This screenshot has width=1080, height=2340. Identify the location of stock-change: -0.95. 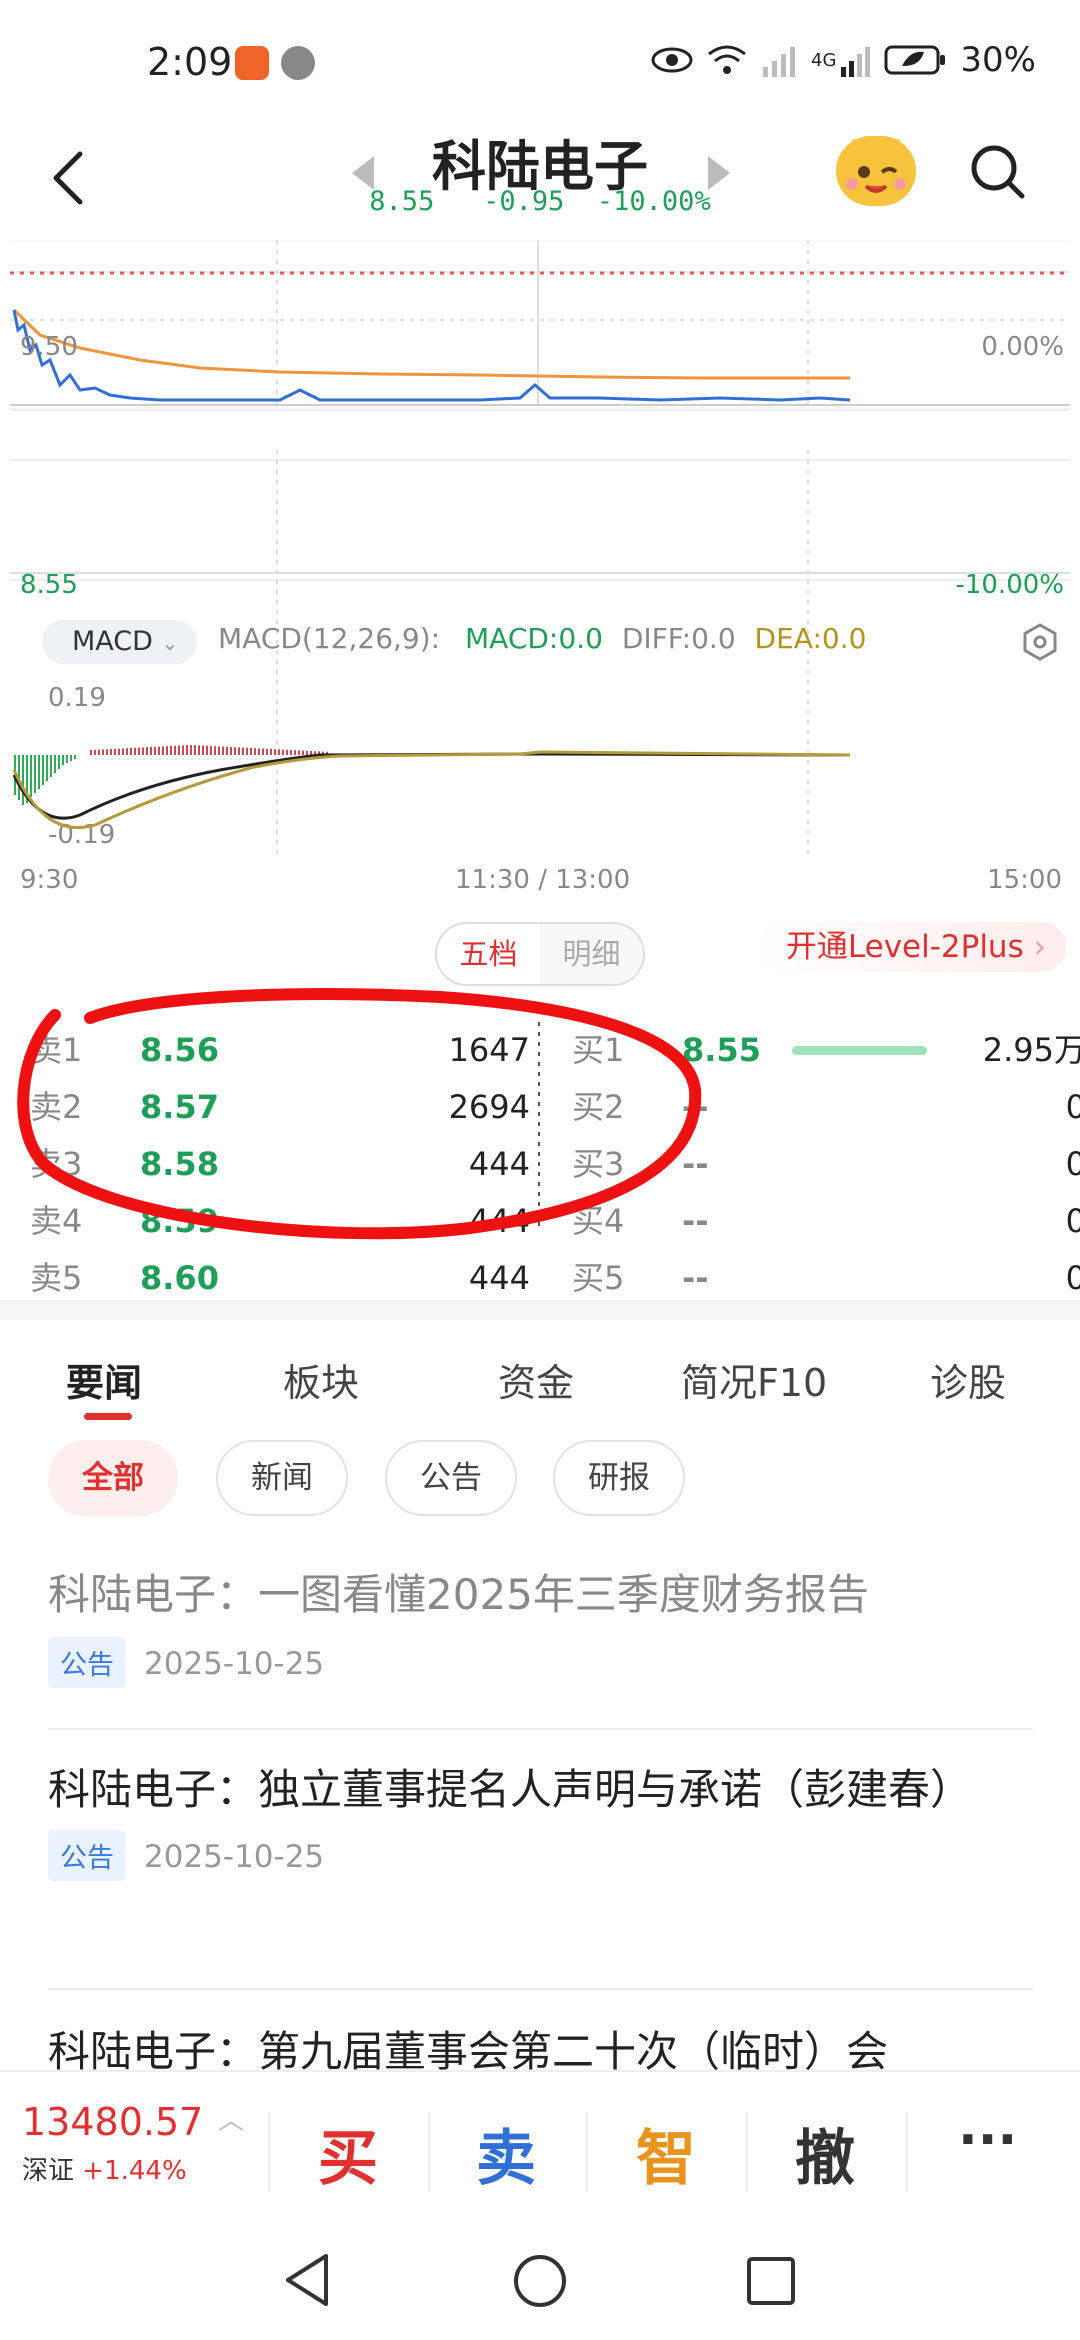
(524, 201).